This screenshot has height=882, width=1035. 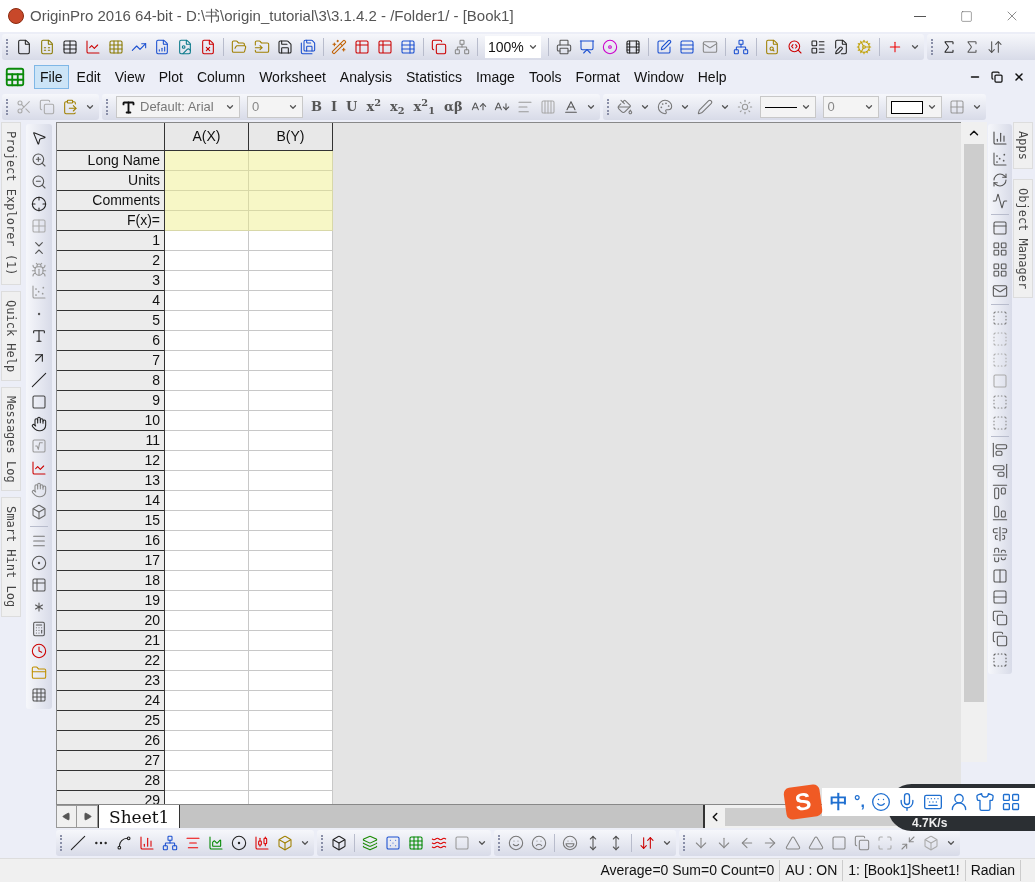 I want to click on row-header: 2, so click(x=111, y=261).